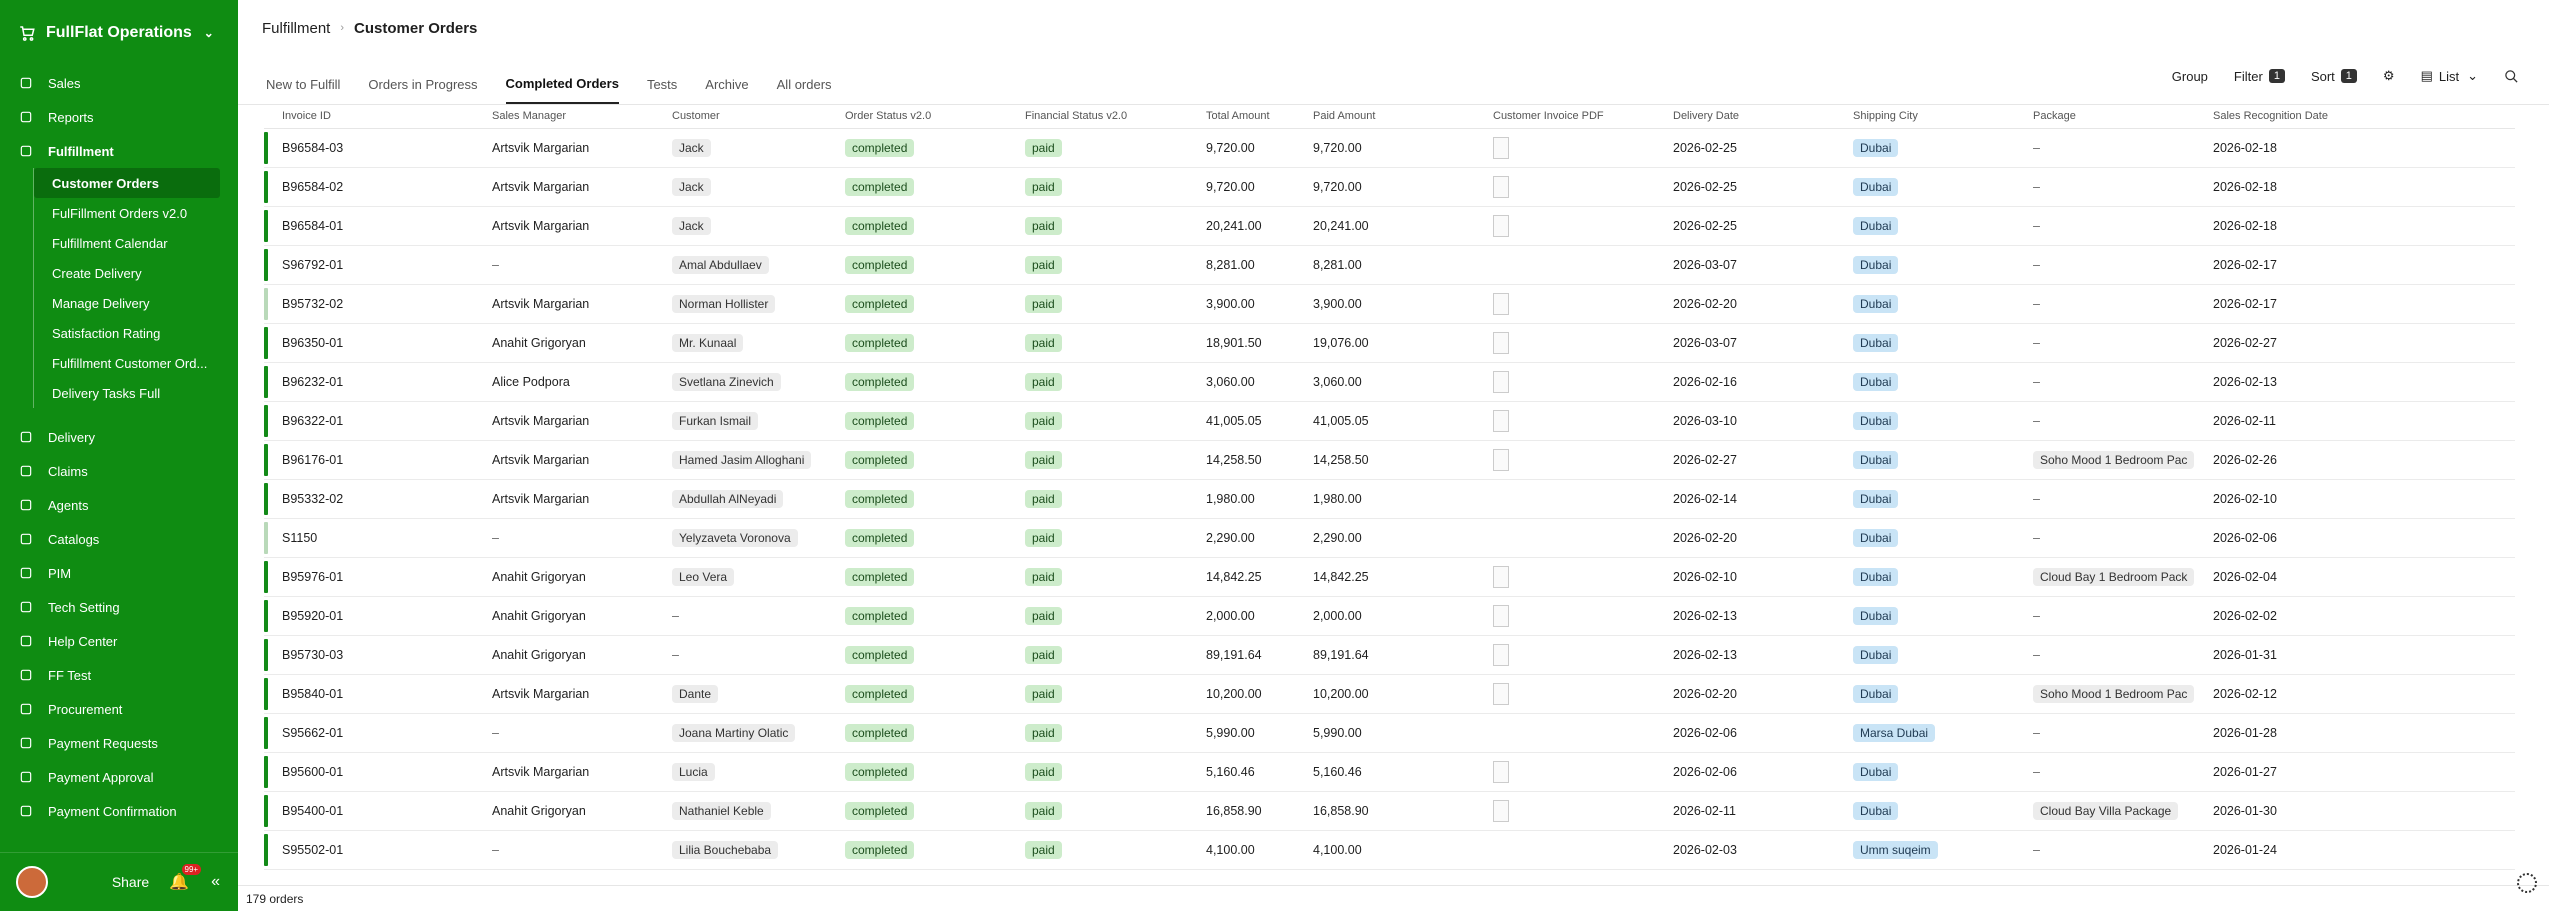 The height and width of the screenshot is (911, 2549). Describe the element at coordinates (2389, 76) in the screenshot. I see `adjust-view-icon: ⚙` at that location.